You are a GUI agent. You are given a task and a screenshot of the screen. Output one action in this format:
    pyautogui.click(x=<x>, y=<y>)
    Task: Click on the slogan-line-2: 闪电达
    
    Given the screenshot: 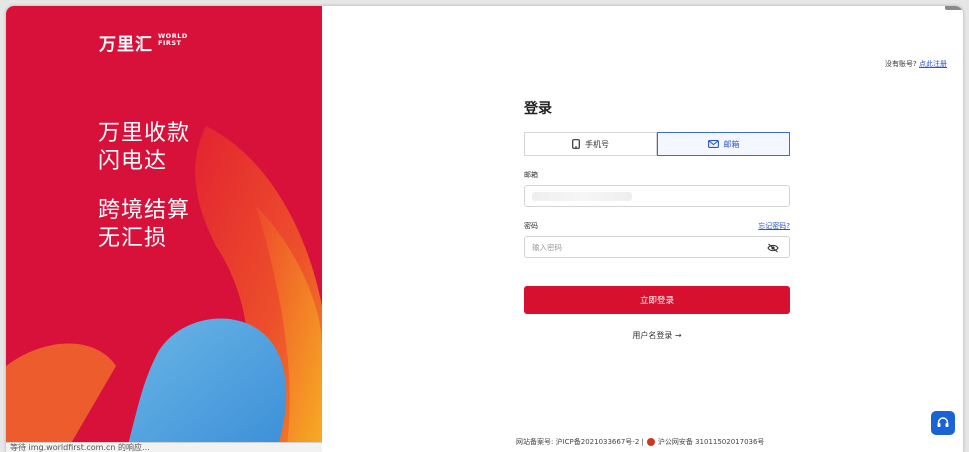 What is the action you would take?
    pyautogui.click(x=133, y=161)
    